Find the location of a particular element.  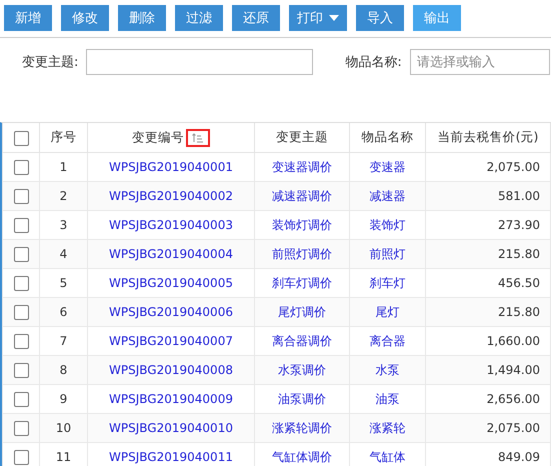

table-cell: 1,494.00 is located at coordinates (513, 370).